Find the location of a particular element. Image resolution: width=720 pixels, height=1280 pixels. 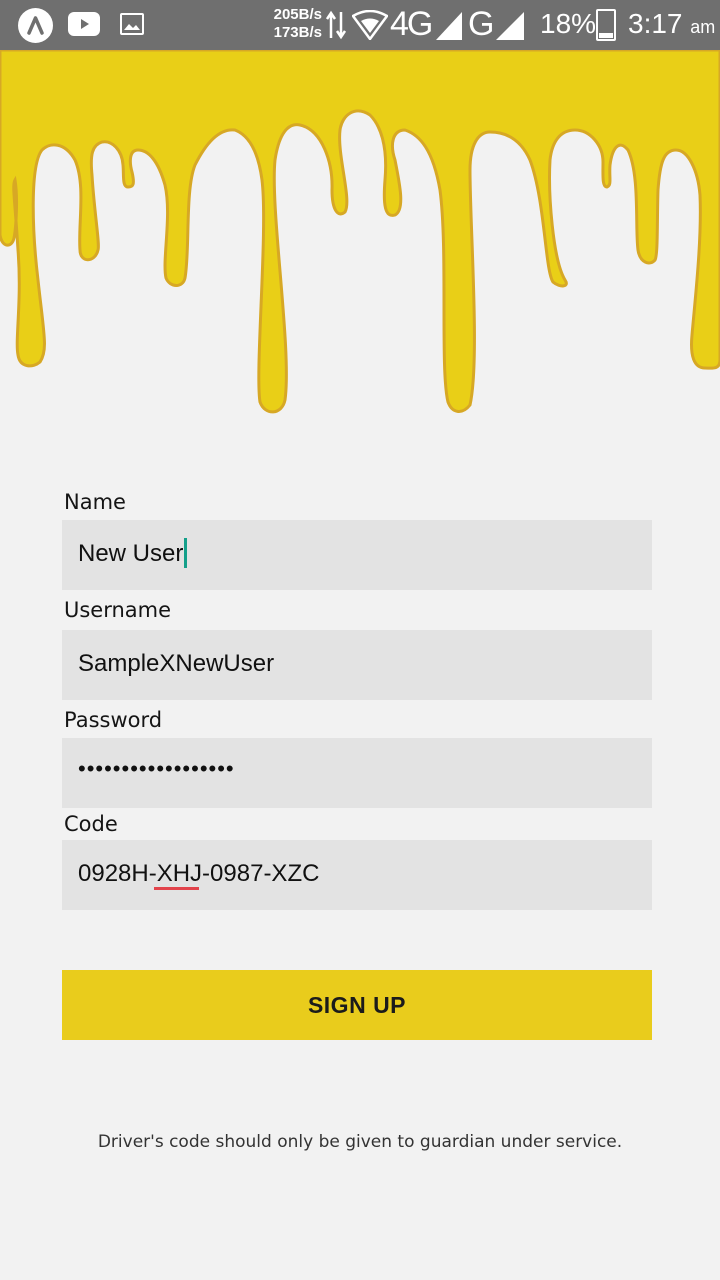

network-type-secondary: G is located at coordinates (481, 24).